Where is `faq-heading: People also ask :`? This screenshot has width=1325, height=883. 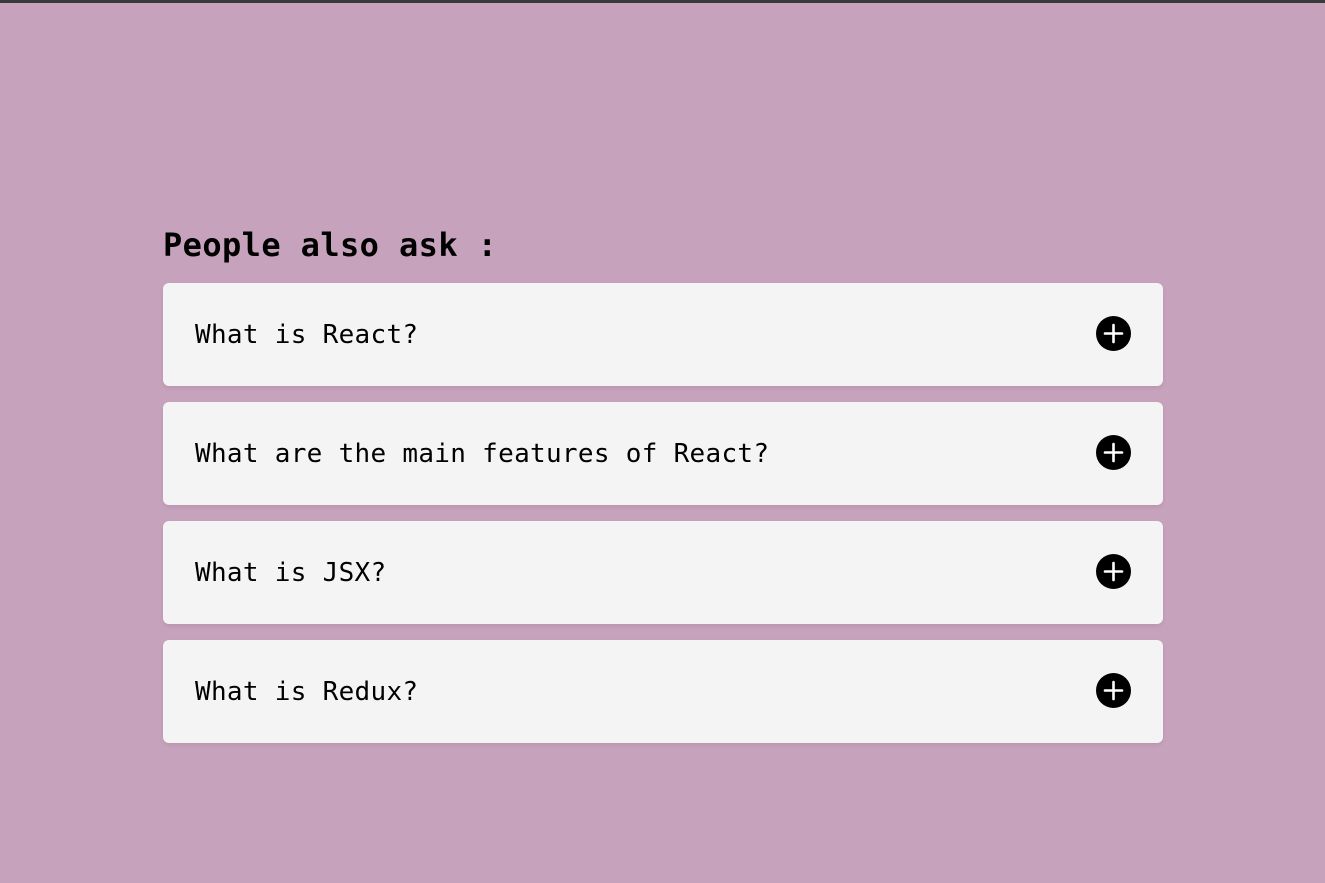
faq-heading: People also ask : is located at coordinates (330, 245).